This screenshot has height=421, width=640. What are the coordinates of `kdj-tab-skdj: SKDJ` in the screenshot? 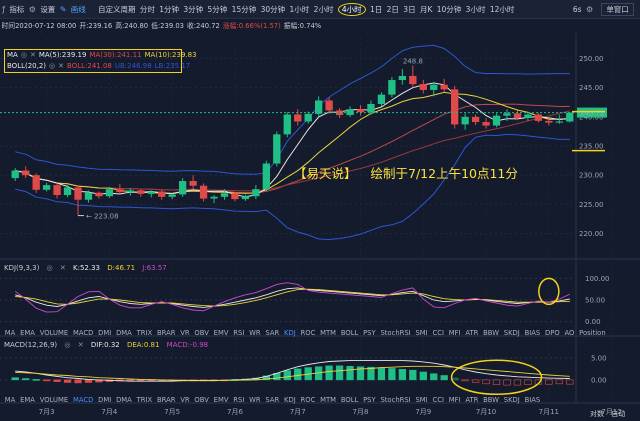 It's located at (512, 333).